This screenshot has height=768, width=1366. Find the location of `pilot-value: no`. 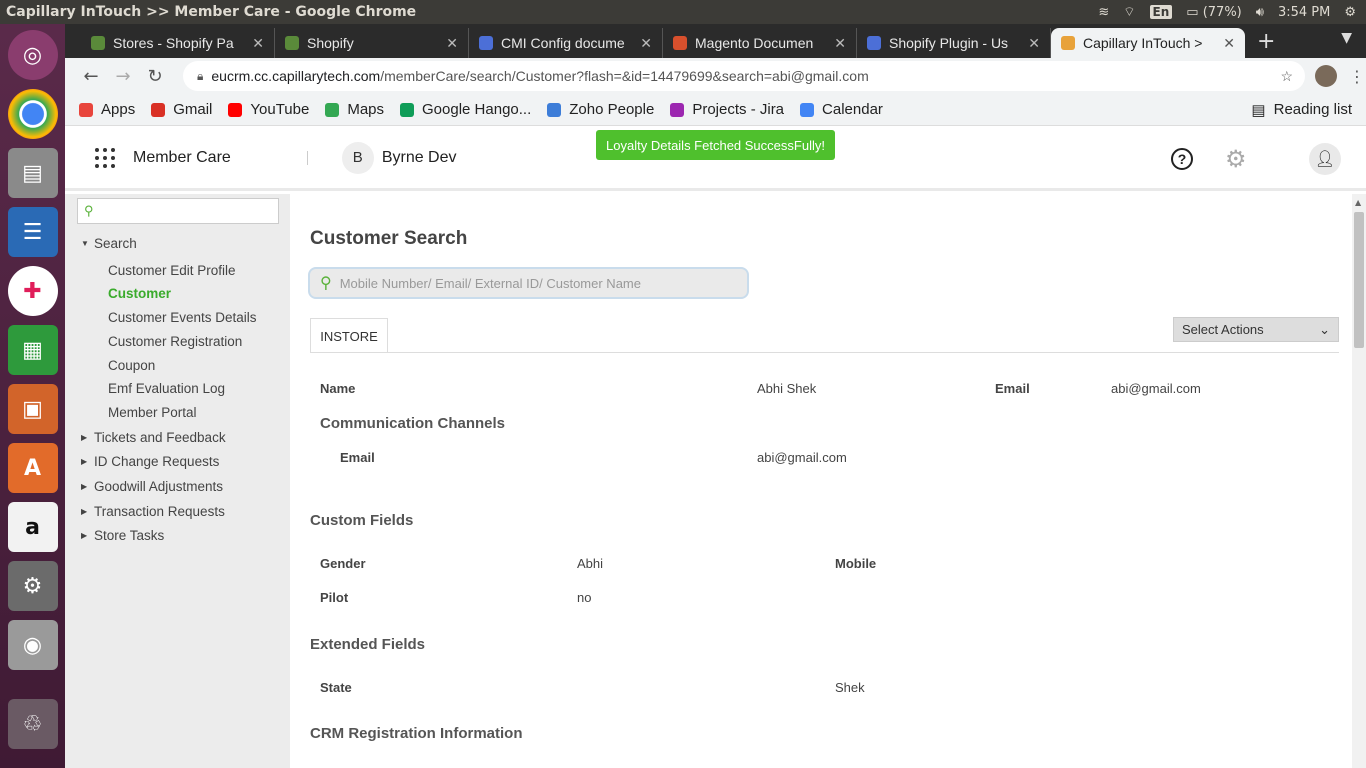

pilot-value: no is located at coordinates (584, 597).